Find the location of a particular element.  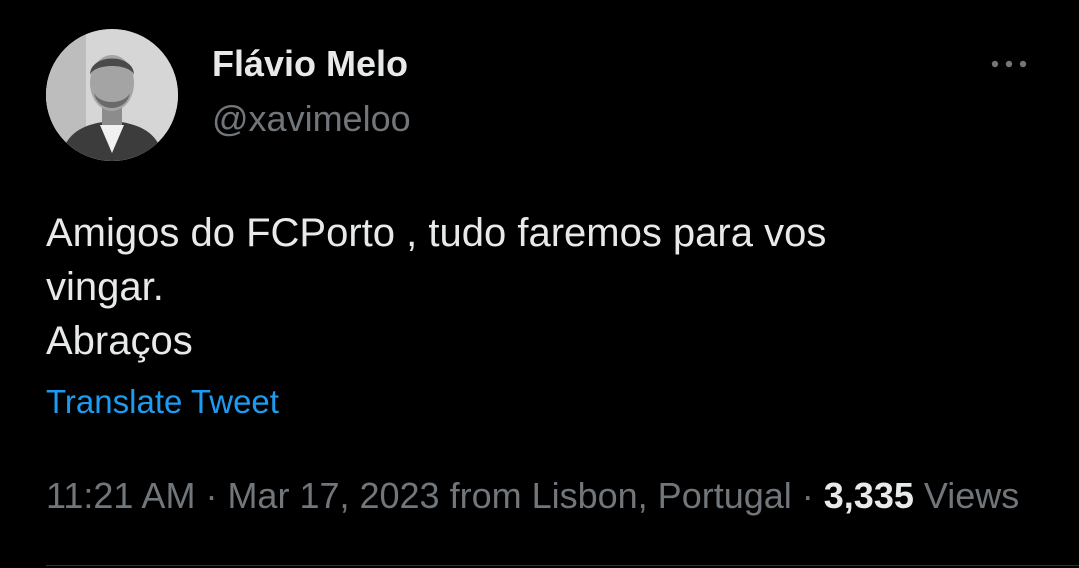

tweet-location: from Lisbon, Portugal is located at coordinates (620, 495).